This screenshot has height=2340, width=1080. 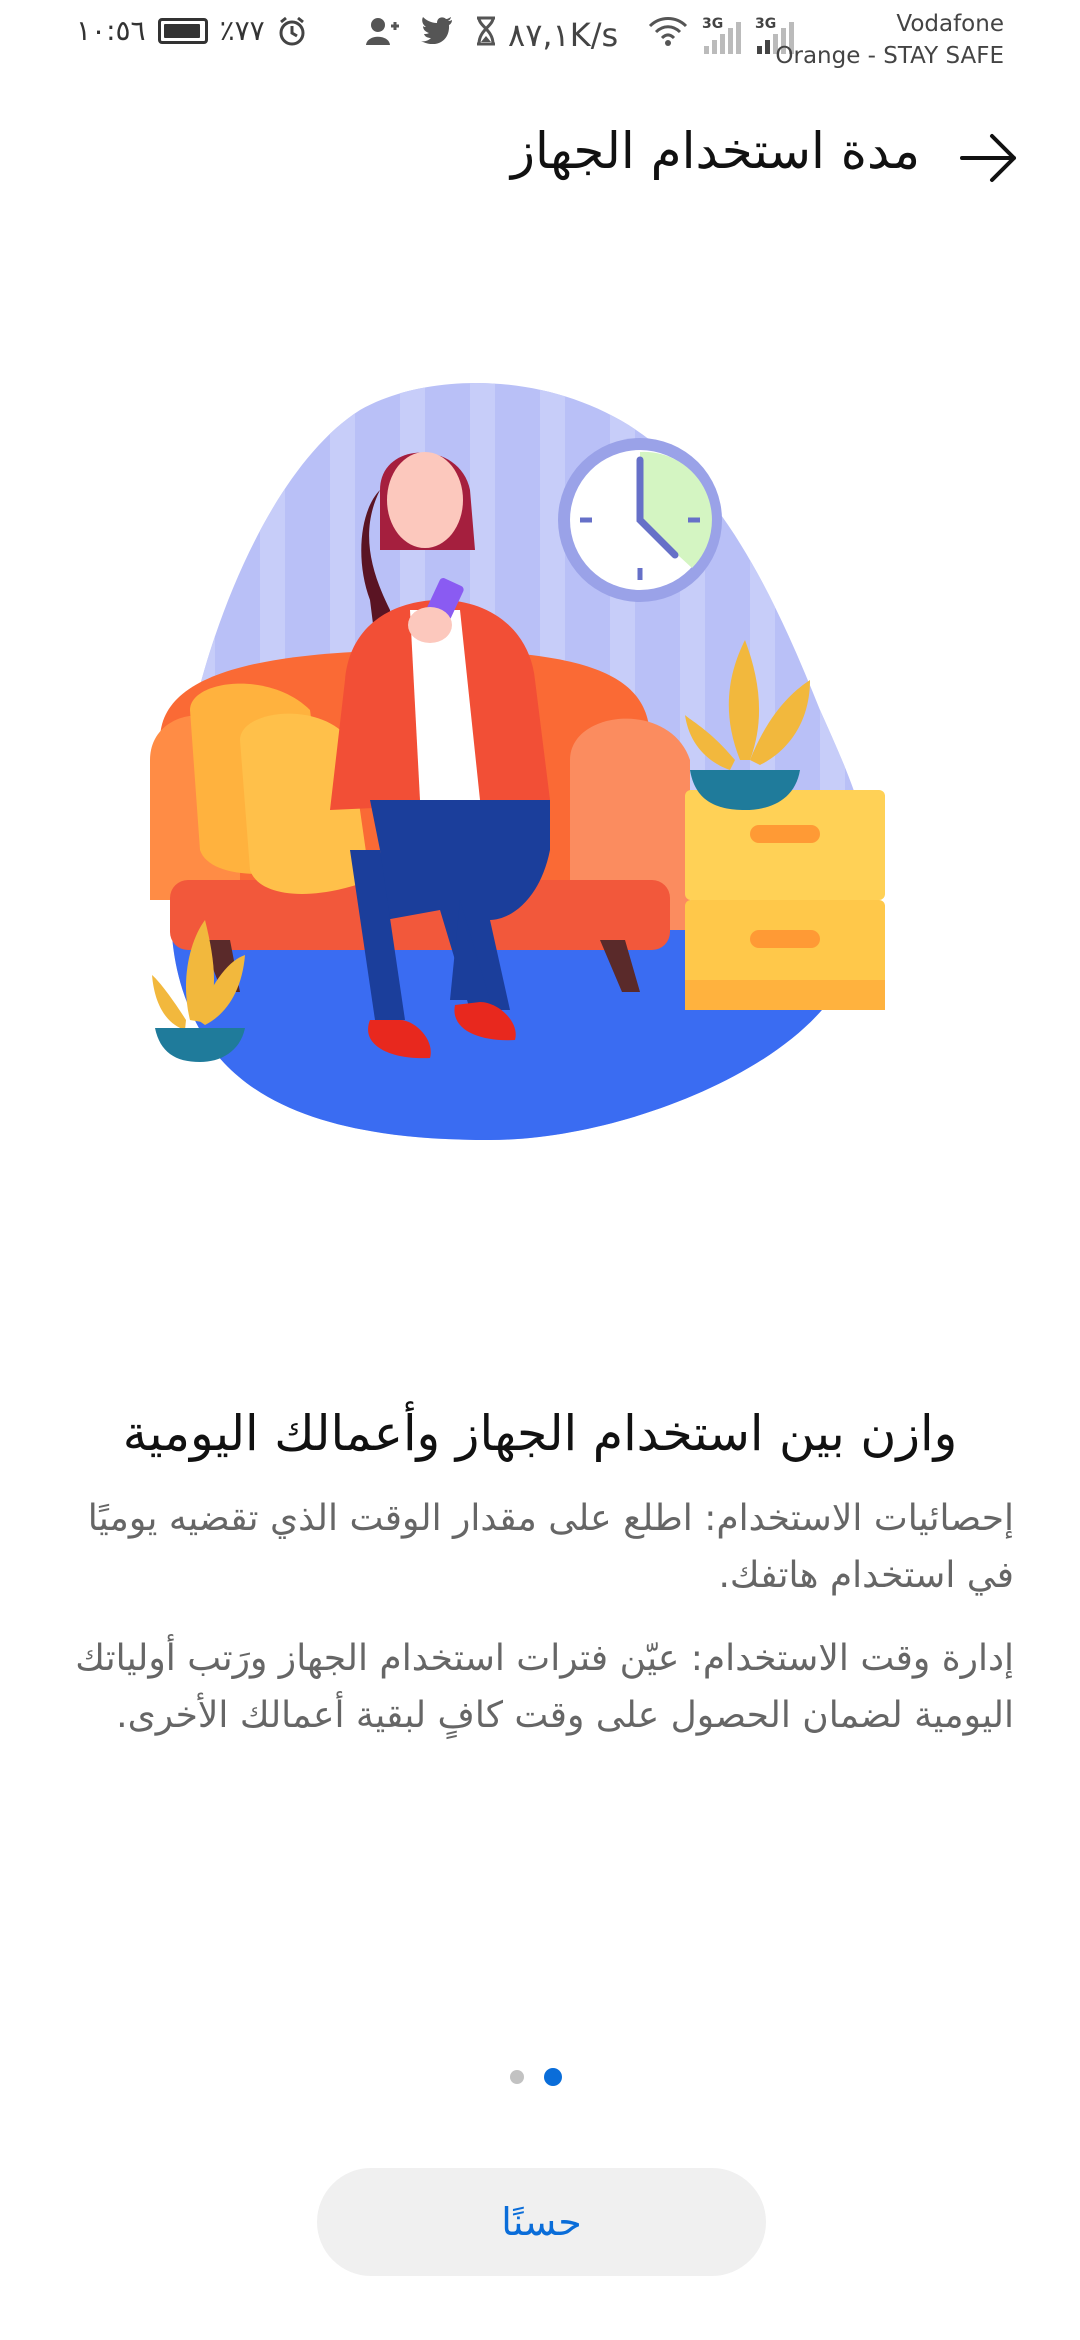 I want to click on nightstand, so click(x=785, y=900).